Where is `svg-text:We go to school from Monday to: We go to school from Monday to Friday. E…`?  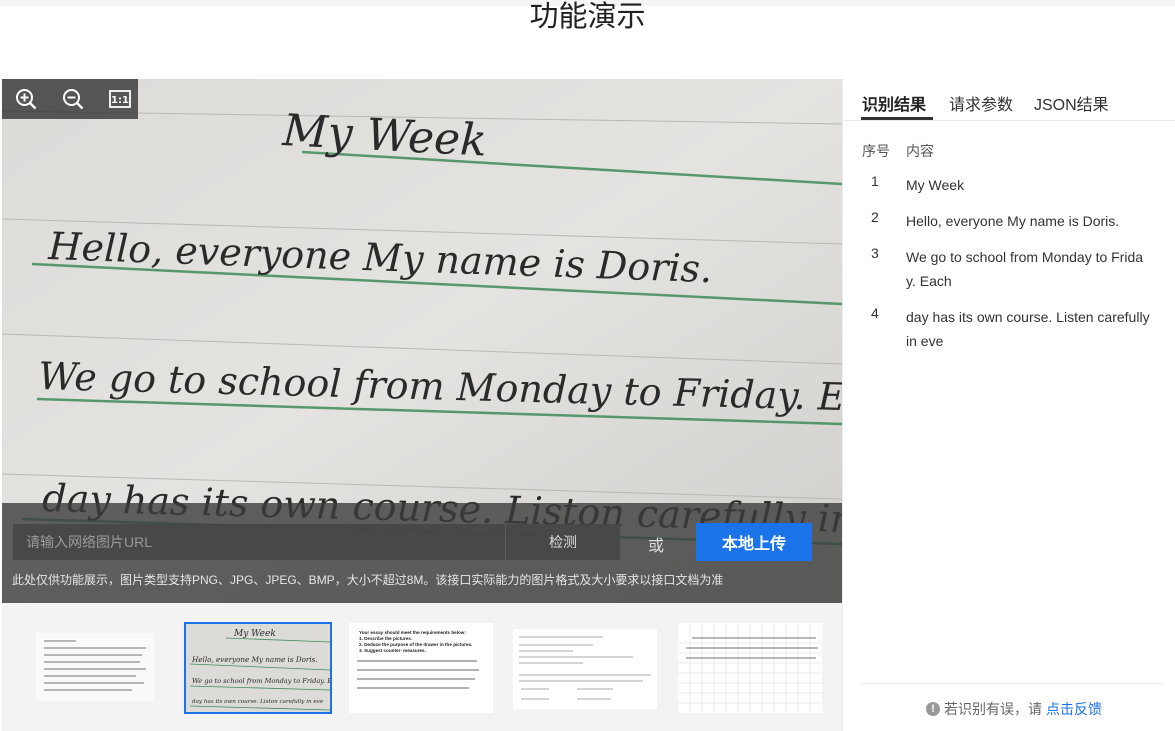
svg-text:We go to school from Monday to: We go to school from Monday to Friday. E… is located at coordinates (261, 681).